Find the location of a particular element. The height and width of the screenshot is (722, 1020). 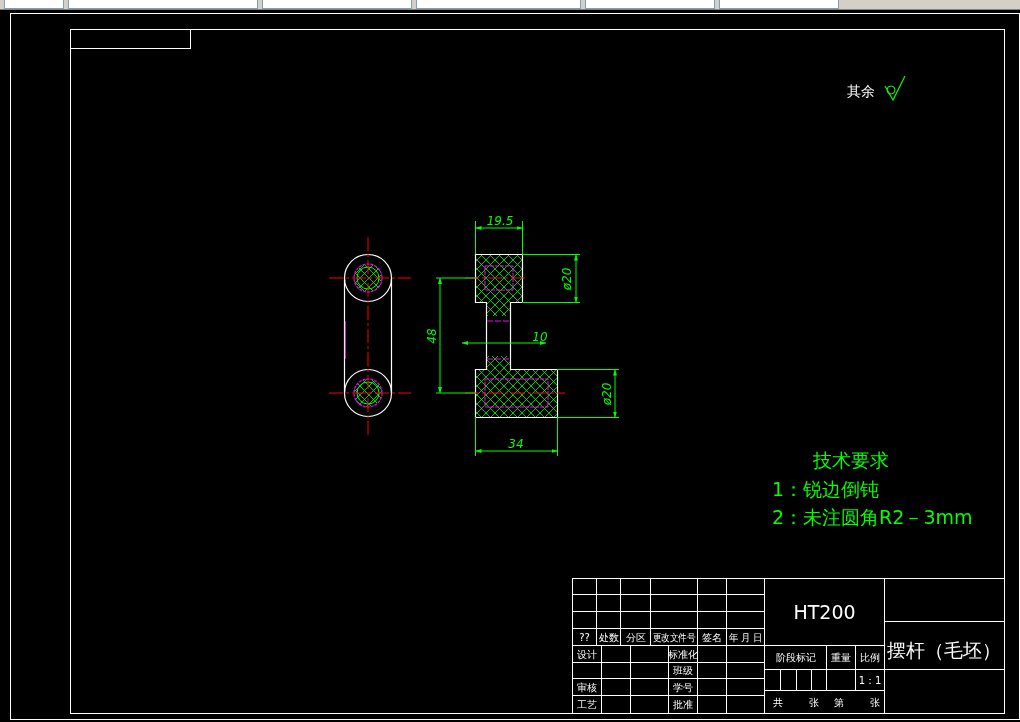

scale-value: 1：1 is located at coordinates (870, 680).